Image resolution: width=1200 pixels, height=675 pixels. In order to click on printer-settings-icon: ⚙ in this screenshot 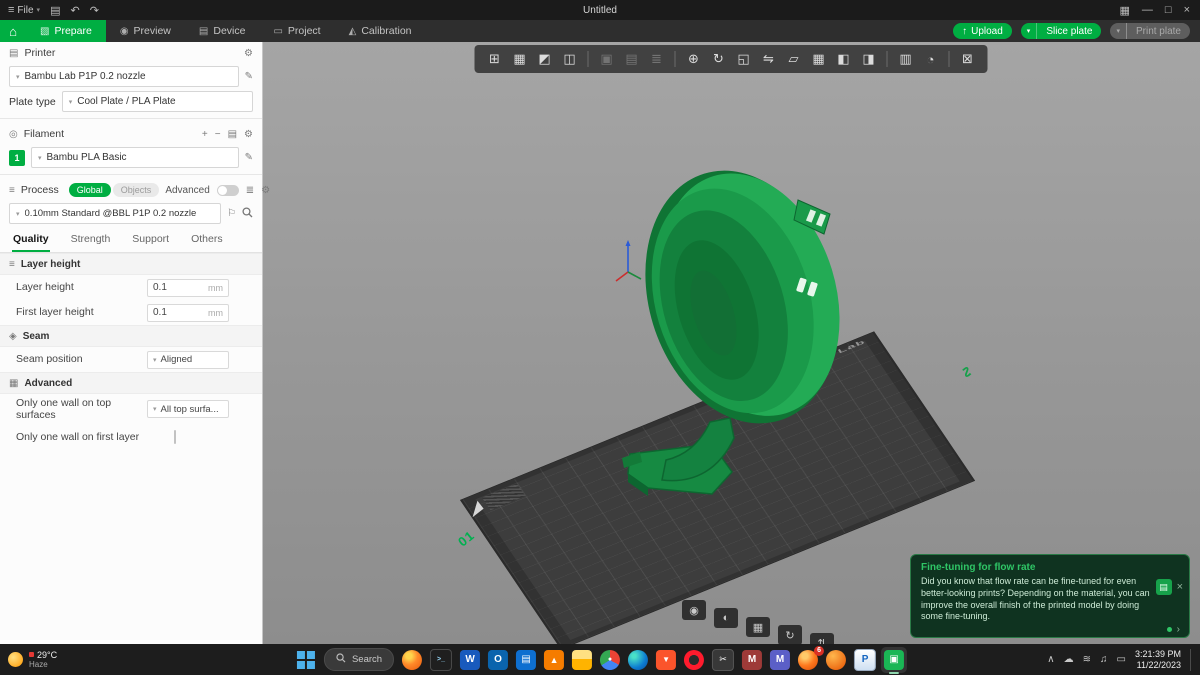, I will do `click(248, 53)`.